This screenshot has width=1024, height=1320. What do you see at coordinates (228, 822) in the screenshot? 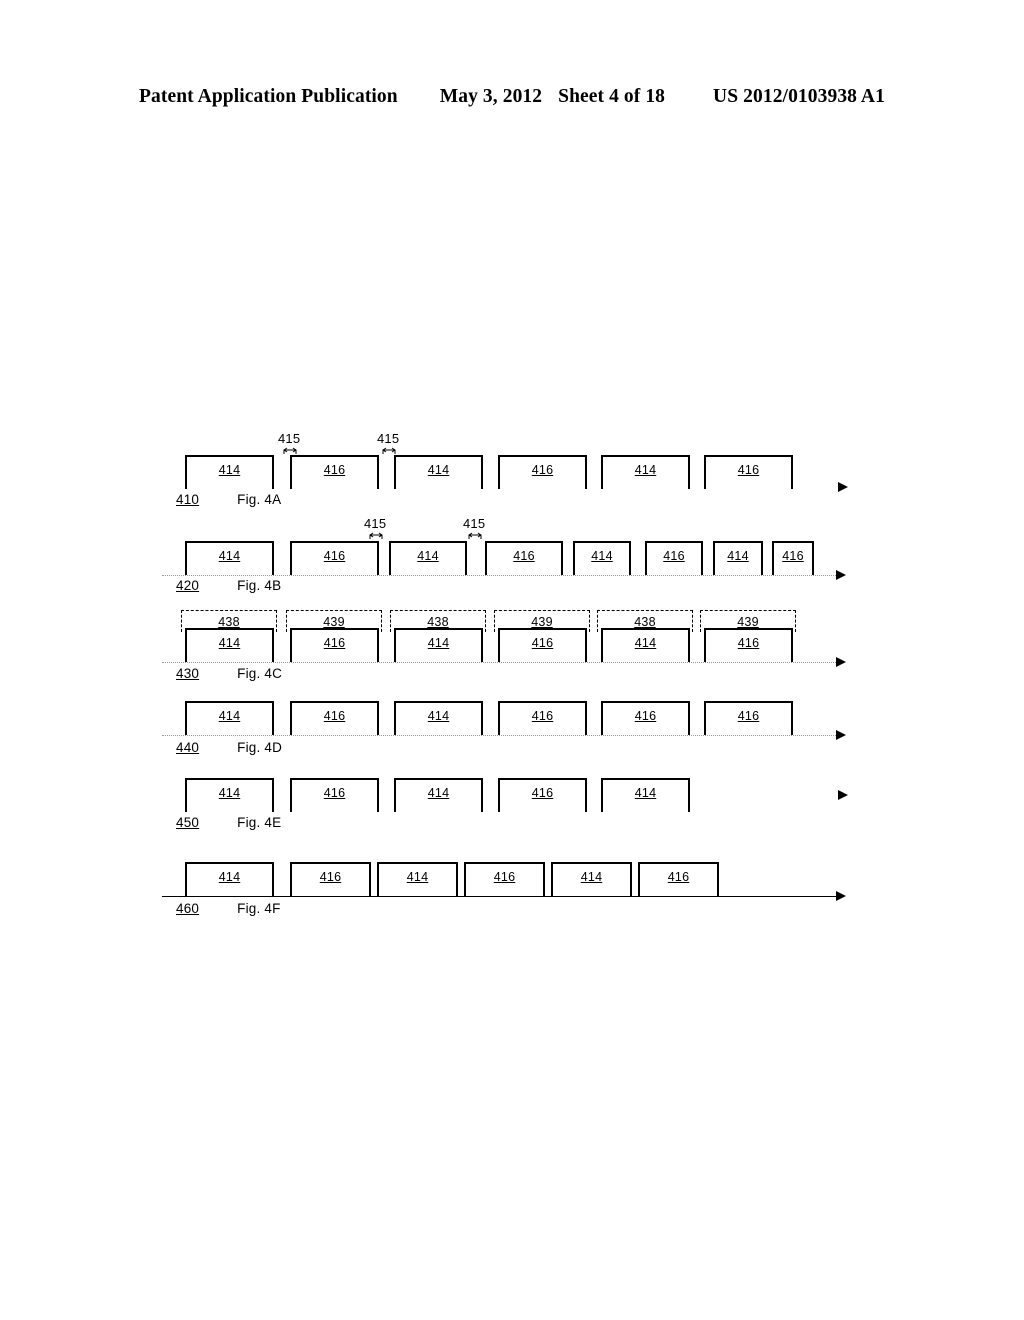
I see `figure-caption: 450 Fig. 4E` at bounding box center [228, 822].